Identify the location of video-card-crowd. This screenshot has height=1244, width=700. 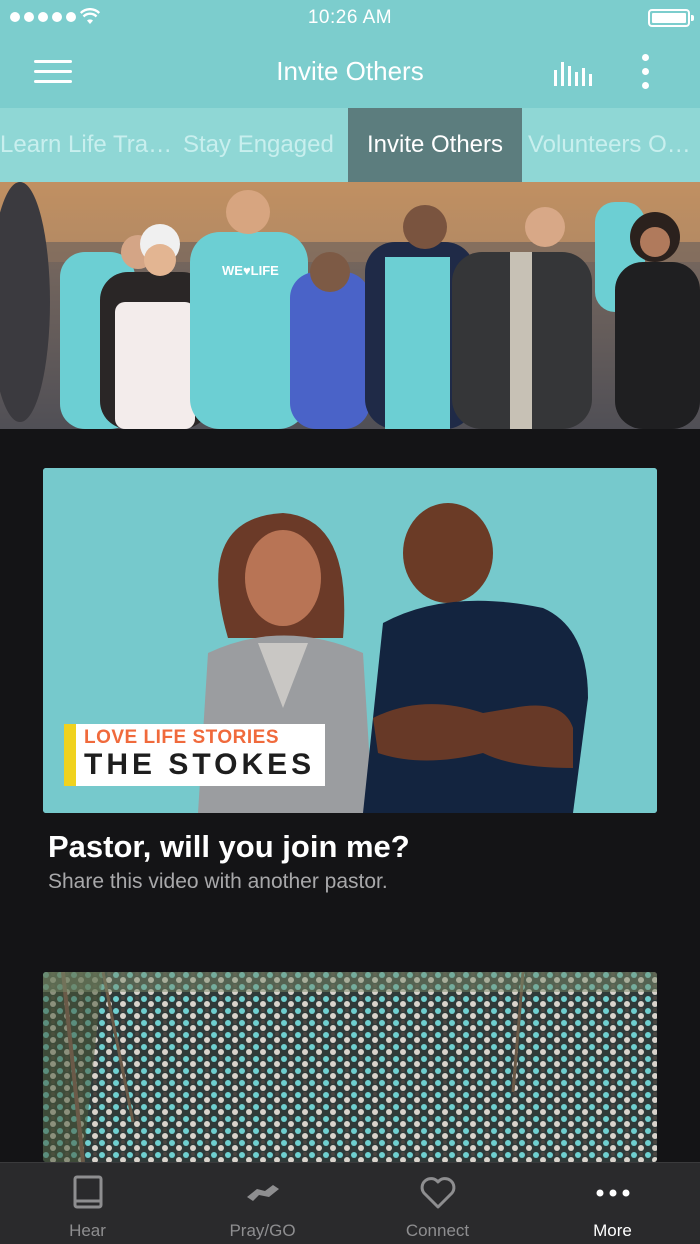
(350, 1067).